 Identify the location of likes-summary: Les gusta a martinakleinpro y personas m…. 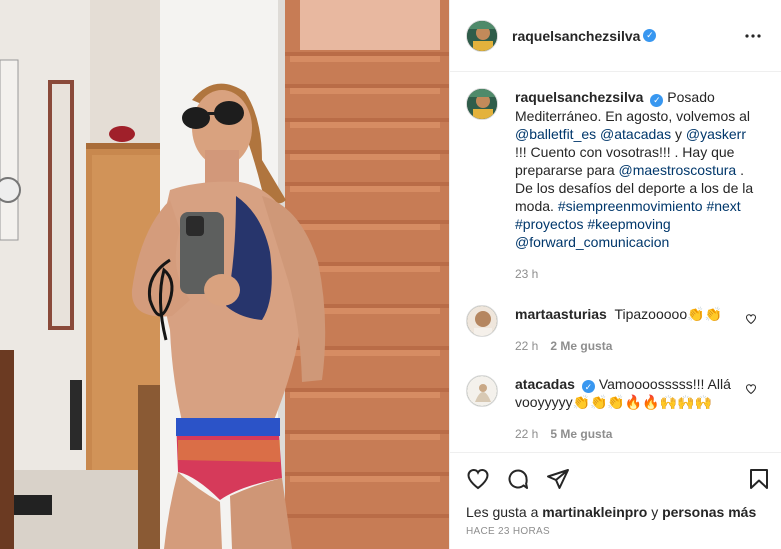
(615, 512).